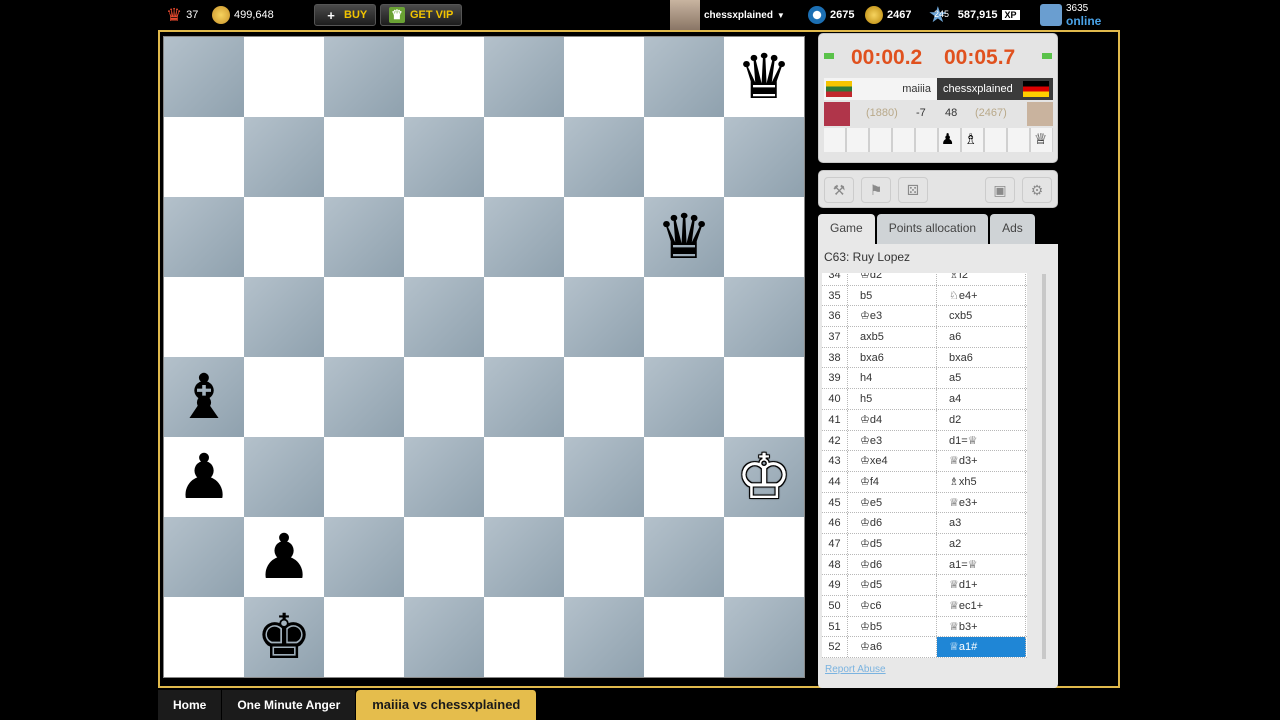 The width and height of the screenshot is (1280, 720). Describe the element at coordinates (364, 477) in the screenshot. I see `square-c3` at that location.